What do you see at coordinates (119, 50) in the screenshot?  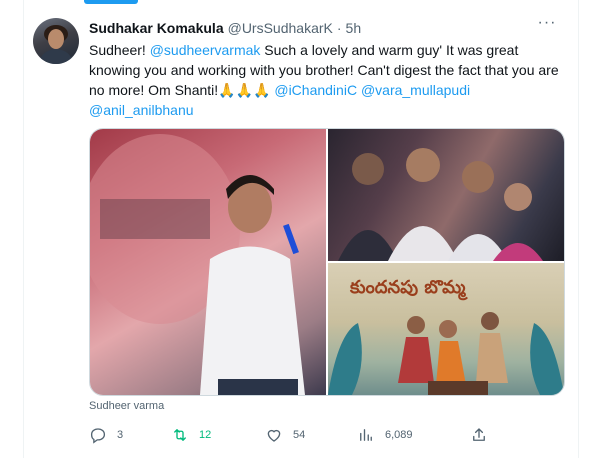 I see `tweet-text-segment: Sudheer!` at bounding box center [119, 50].